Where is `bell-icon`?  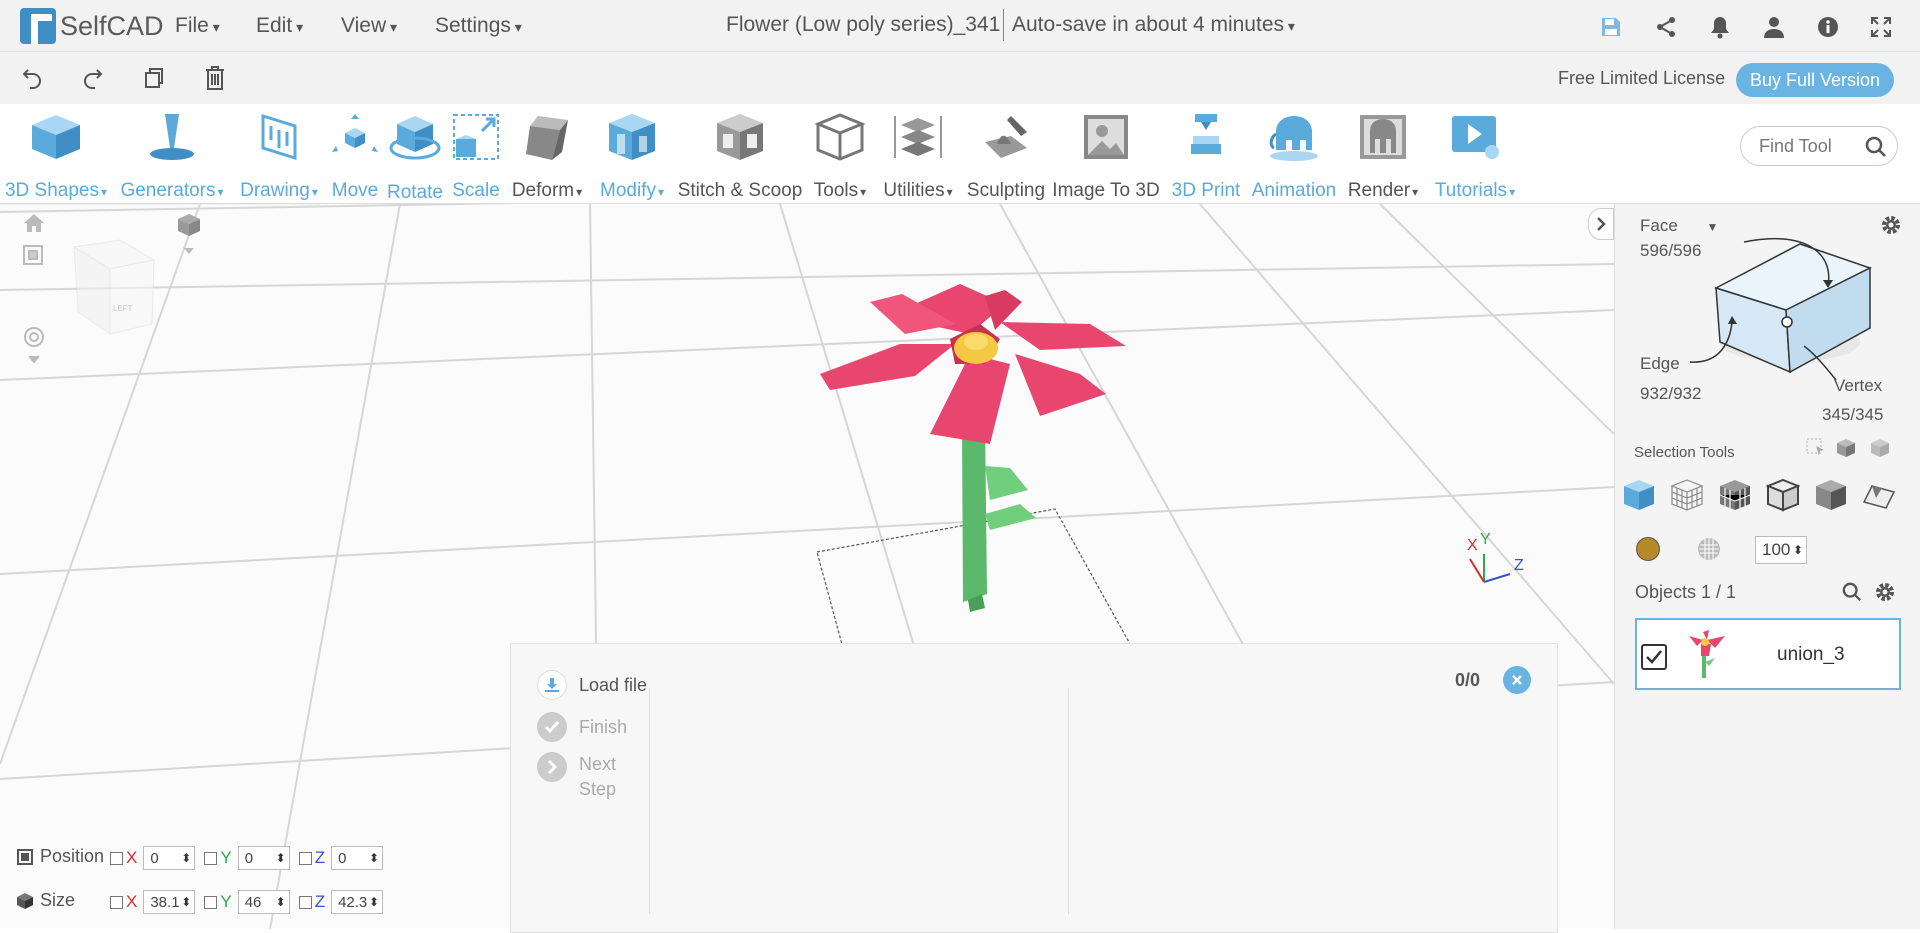 bell-icon is located at coordinates (1720, 27).